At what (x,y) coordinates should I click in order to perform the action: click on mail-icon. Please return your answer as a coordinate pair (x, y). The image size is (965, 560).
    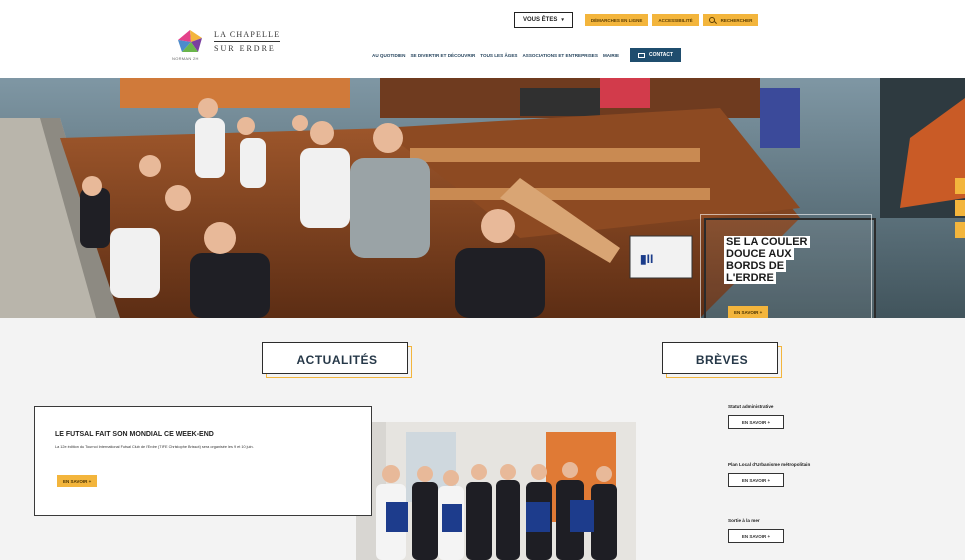
    Looking at the image, I should click on (642, 55).